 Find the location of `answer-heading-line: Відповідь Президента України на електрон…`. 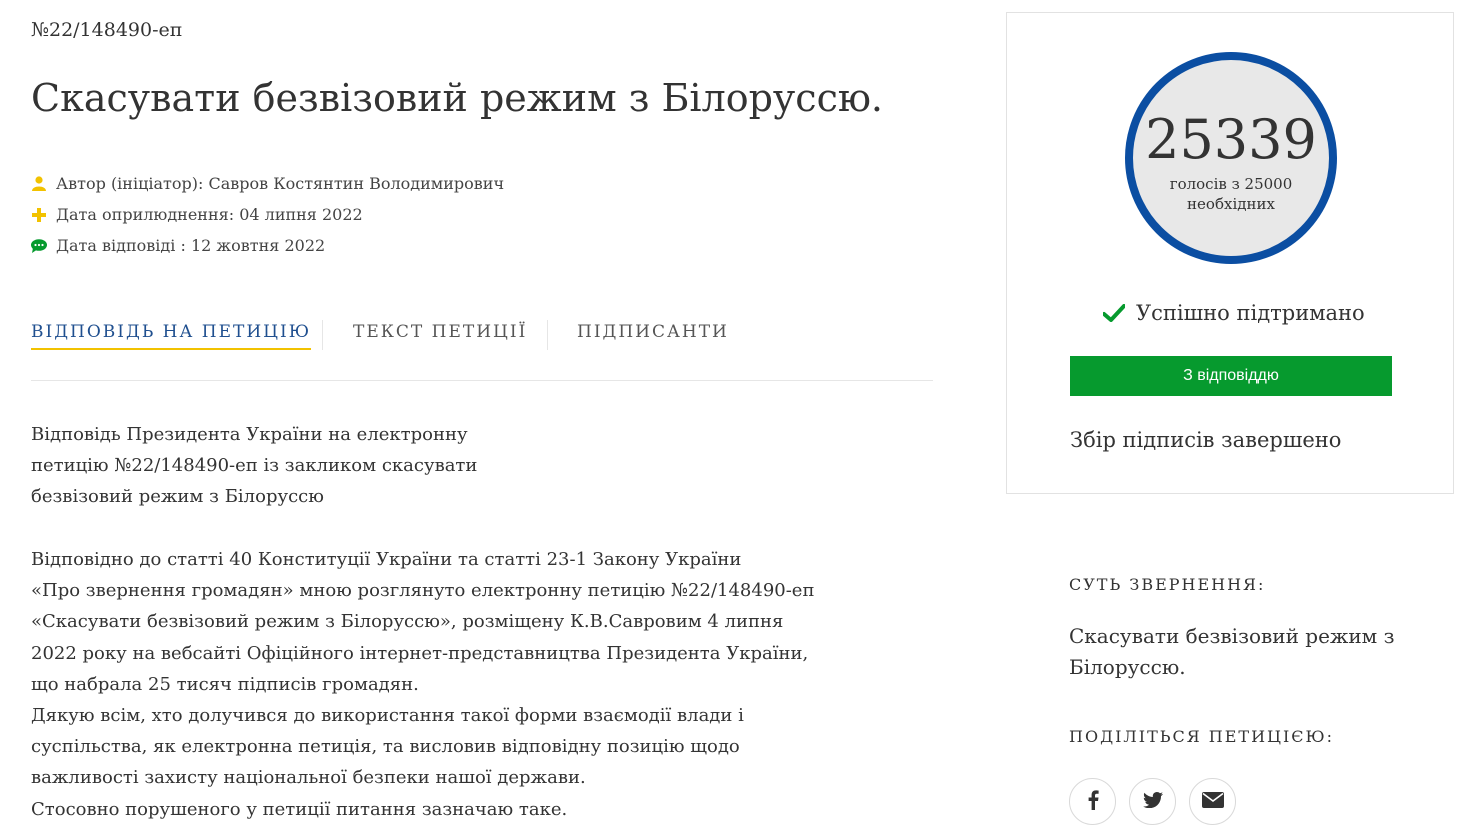

answer-heading-line: Відповідь Президента України на електрон… is located at coordinates (249, 434).